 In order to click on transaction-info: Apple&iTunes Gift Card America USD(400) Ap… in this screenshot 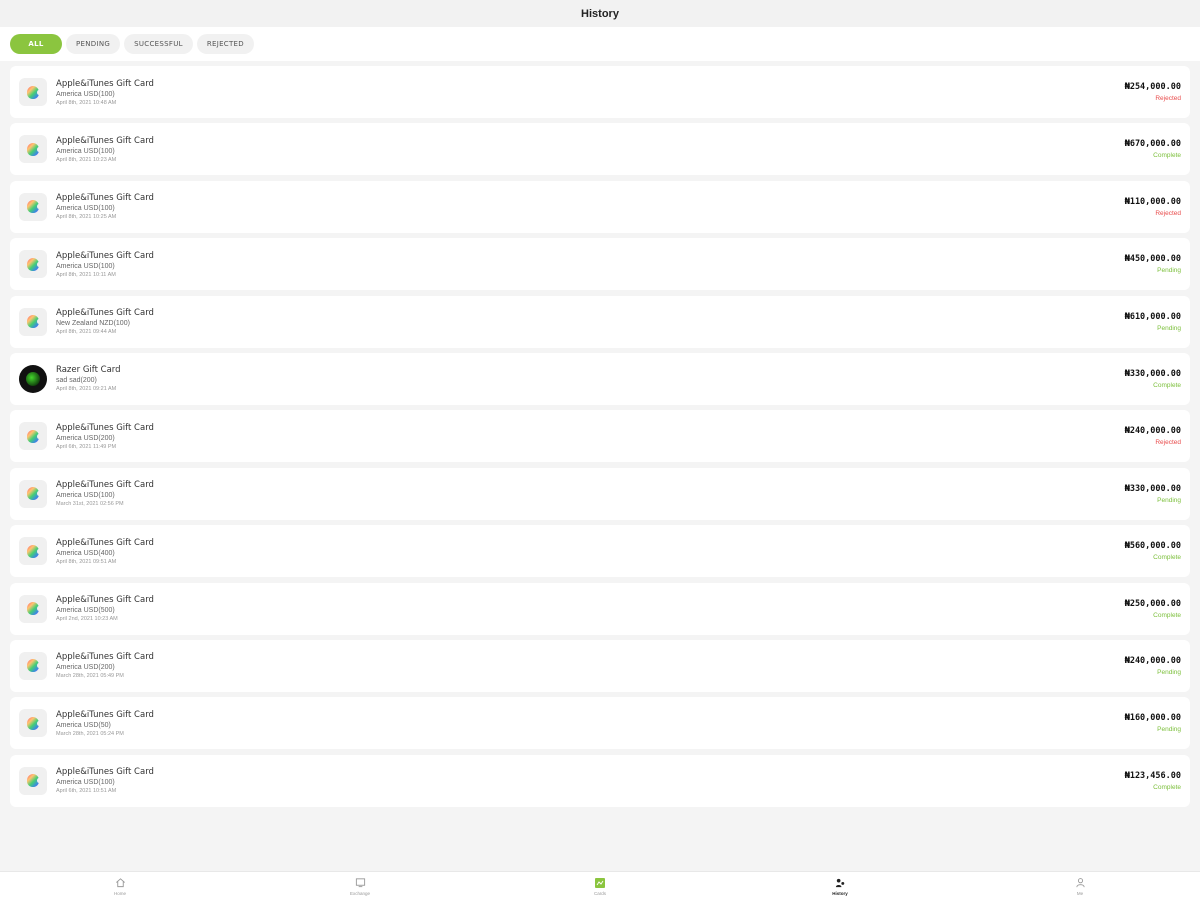, I will do `click(105, 551)`.